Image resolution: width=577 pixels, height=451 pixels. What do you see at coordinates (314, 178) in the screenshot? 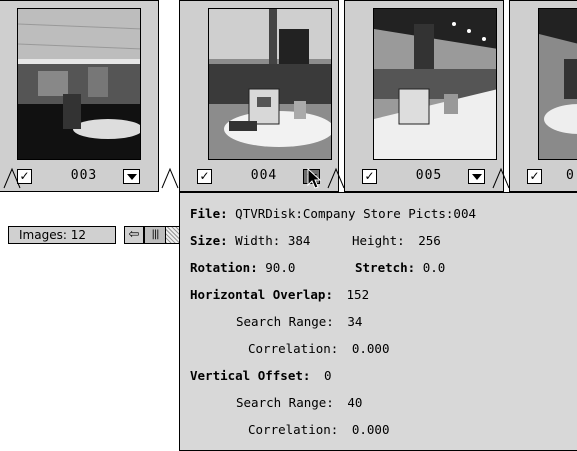
I see `arrow-cursor-icon` at bounding box center [314, 178].